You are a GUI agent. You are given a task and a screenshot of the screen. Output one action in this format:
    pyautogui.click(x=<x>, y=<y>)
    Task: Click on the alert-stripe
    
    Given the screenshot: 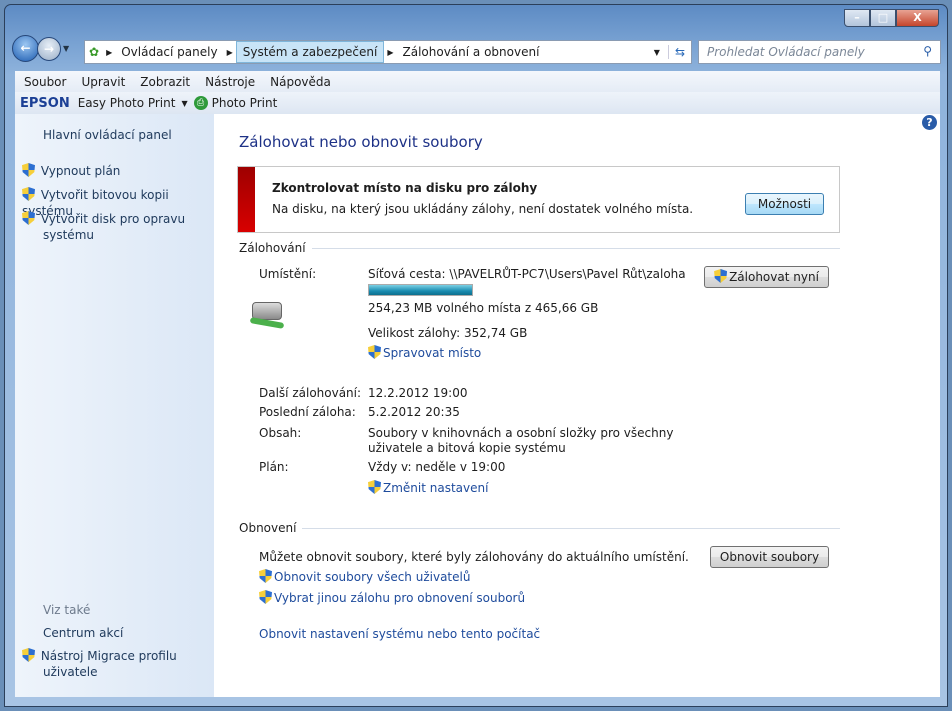 What is the action you would take?
    pyautogui.click(x=246, y=199)
    